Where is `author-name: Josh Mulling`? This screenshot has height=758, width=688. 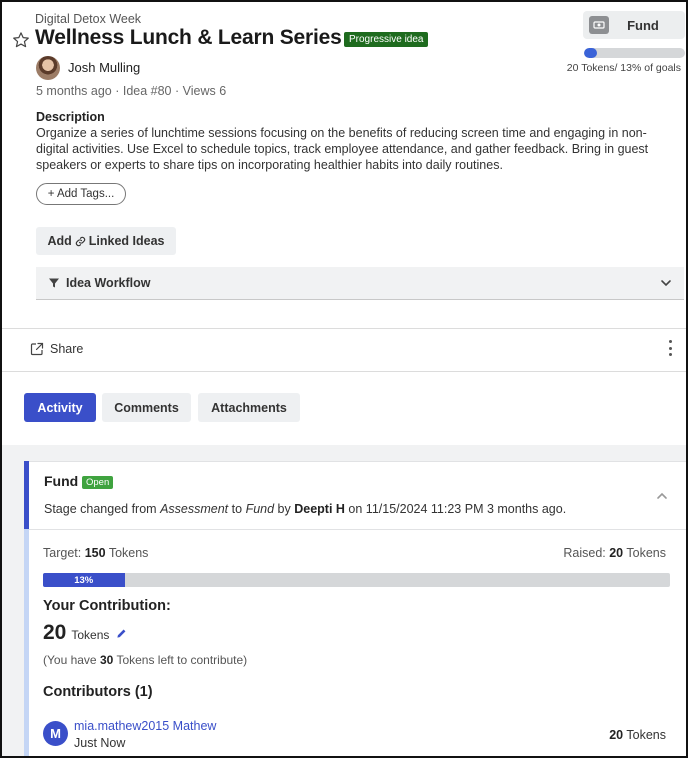
author-name: Josh Mulling is located at coordinates (104, 67).